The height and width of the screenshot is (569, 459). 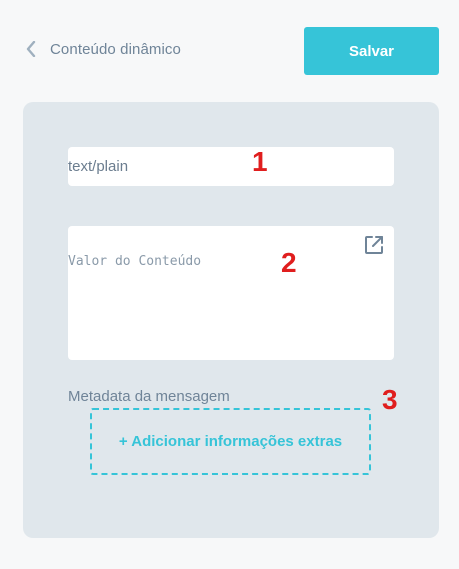 What do you see at coordinates (231, 166) in the screenshot?
I see `content-type-field: text/plain` at bounding box center [231, 166].